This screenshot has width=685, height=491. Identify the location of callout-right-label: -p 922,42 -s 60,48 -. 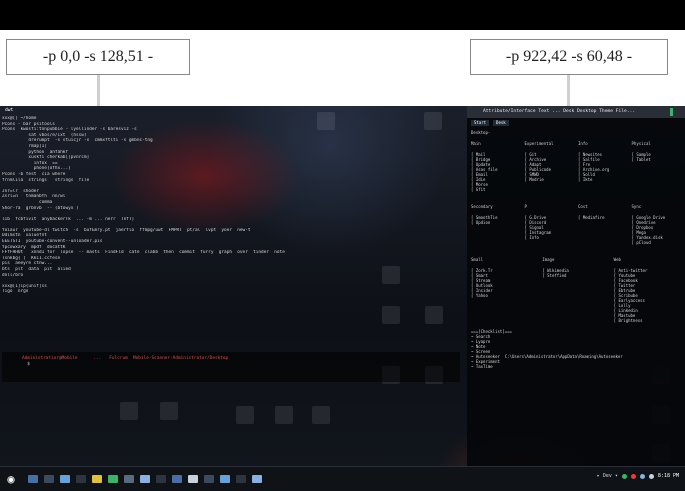
(569, 56).